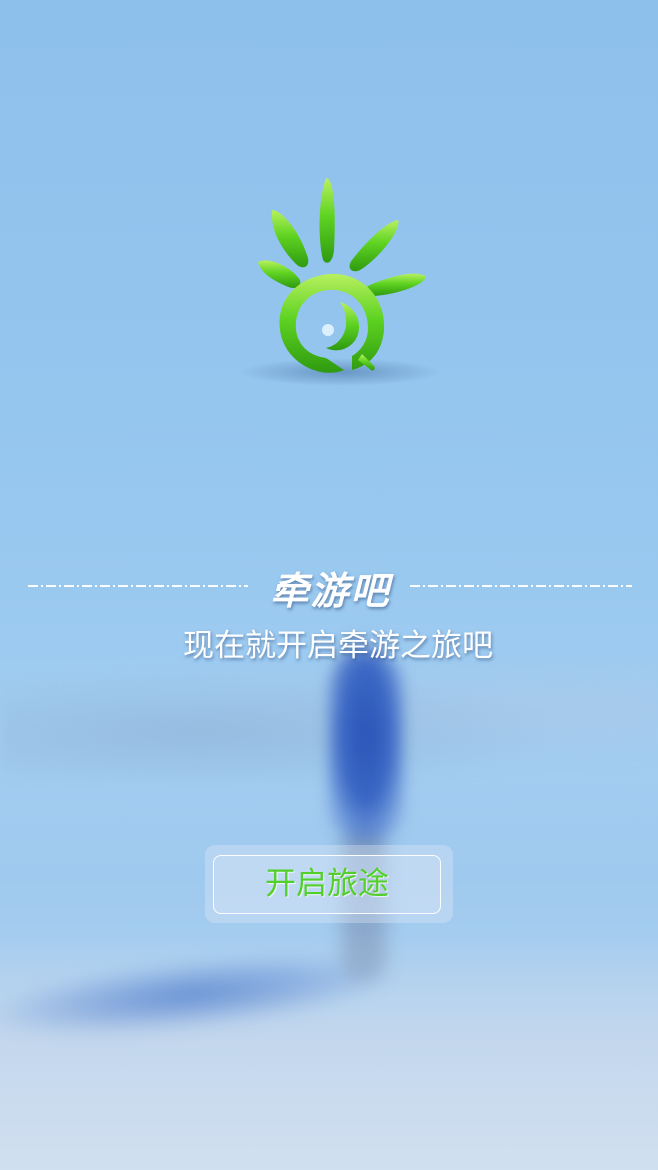  What do you see at coordinates (330, 590) in the screenshot?
I see `brand-title: 牵游吧` at bounding box center [330, 590].